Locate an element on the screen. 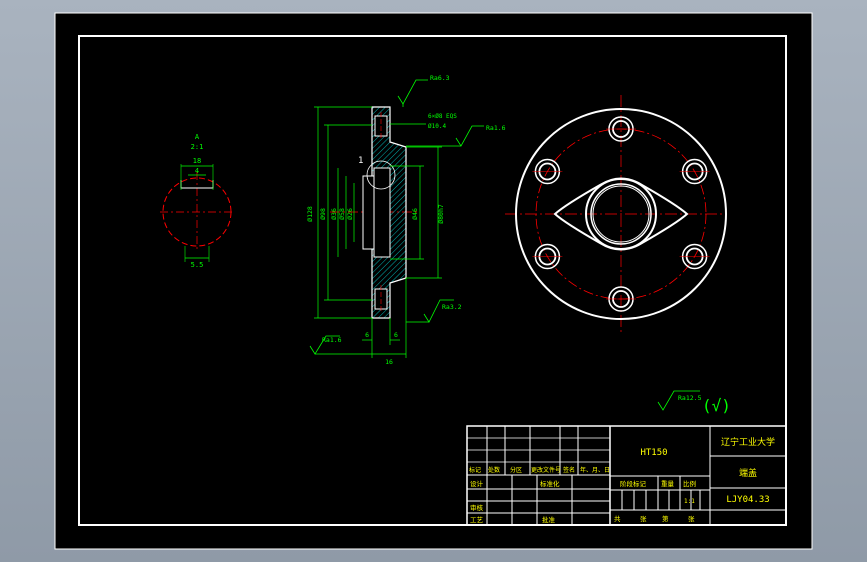  section-mark: 1 is located at coordinates (360, 161).